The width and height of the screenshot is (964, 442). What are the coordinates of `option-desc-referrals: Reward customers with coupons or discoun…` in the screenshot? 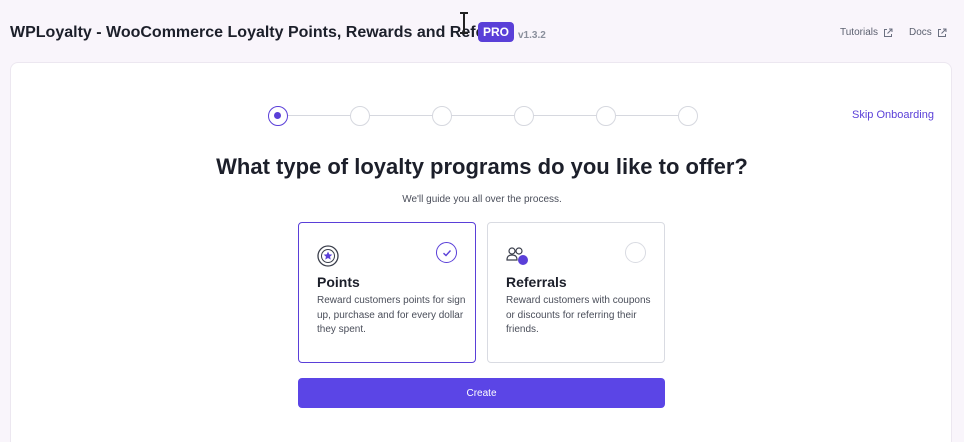 It's located at (578, 315).